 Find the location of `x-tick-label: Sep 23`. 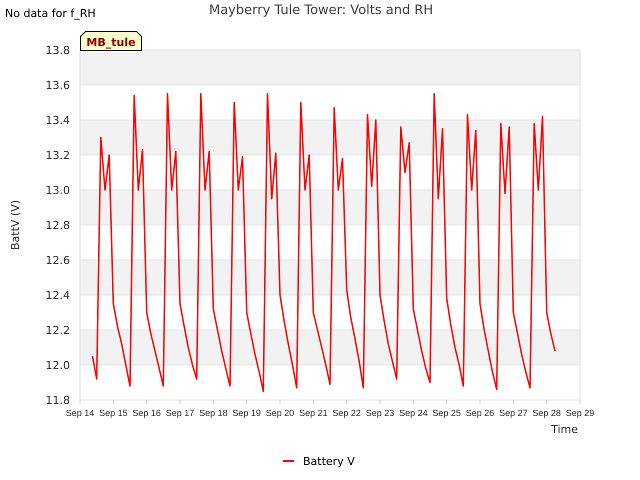

x-tick-label: Sep 23 is located at coordinates (380, 413).